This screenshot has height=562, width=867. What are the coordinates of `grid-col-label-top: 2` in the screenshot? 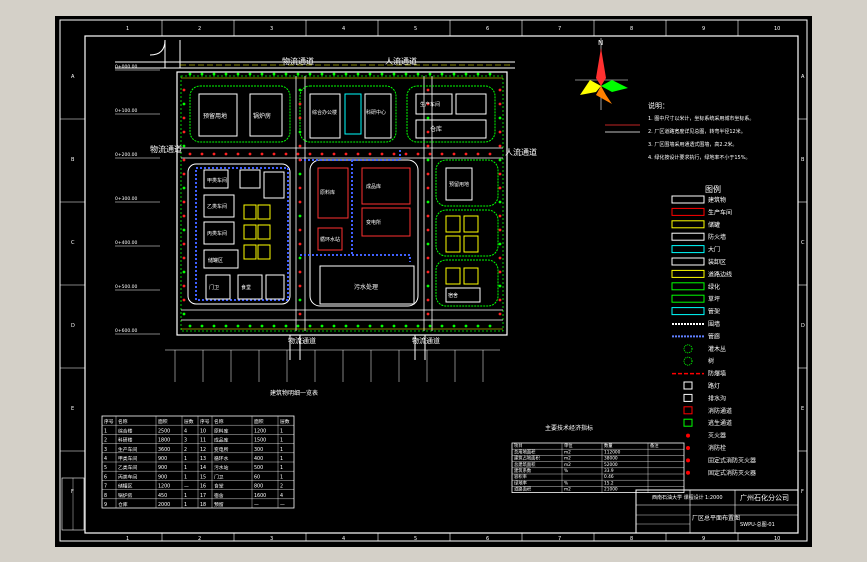 It's located at (199, 29).